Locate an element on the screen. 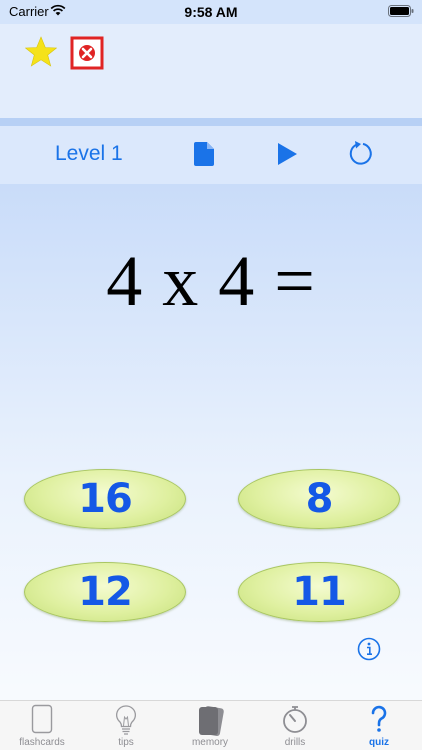 The width and height of the screenshot is (422, 751). answer-button-3: 12 is located at coordinates (105, 592).